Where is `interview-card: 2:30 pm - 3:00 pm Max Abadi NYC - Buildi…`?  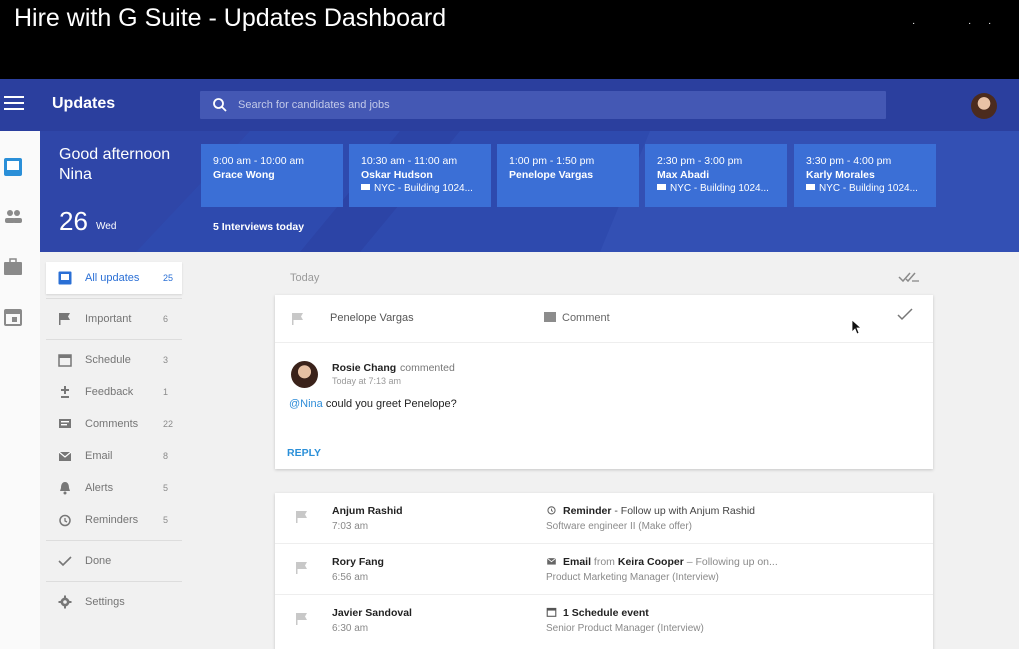 interview-card: 2:30 pm - 3:00 pm Max Abadi NYC - Buildi… is located at coordinates (716, 175).